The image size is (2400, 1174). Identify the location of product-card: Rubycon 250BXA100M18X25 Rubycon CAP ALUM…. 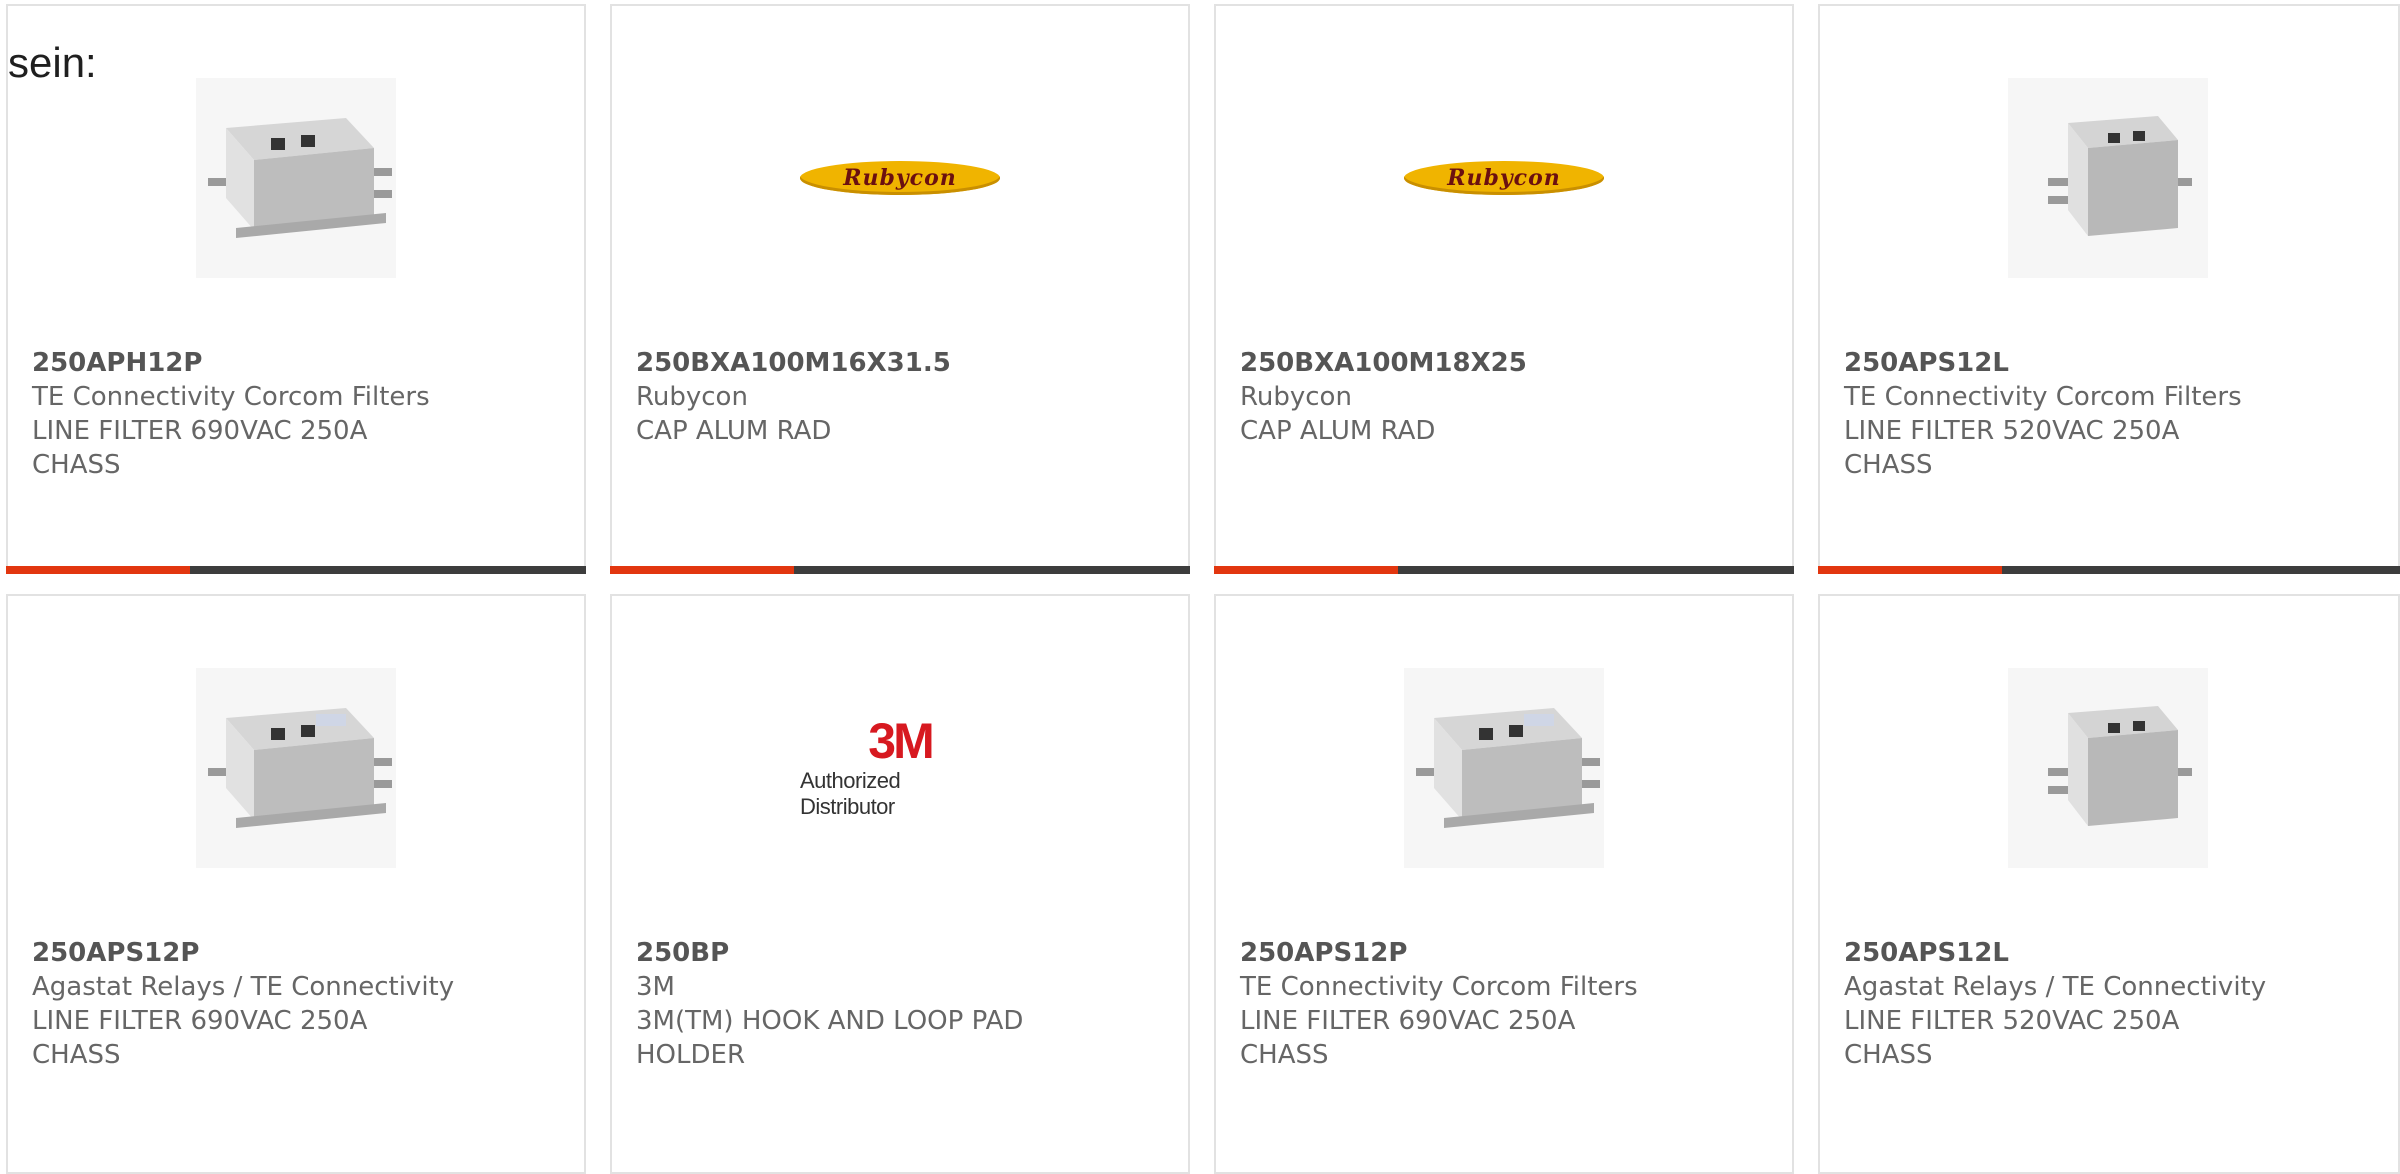
(1504, 289).